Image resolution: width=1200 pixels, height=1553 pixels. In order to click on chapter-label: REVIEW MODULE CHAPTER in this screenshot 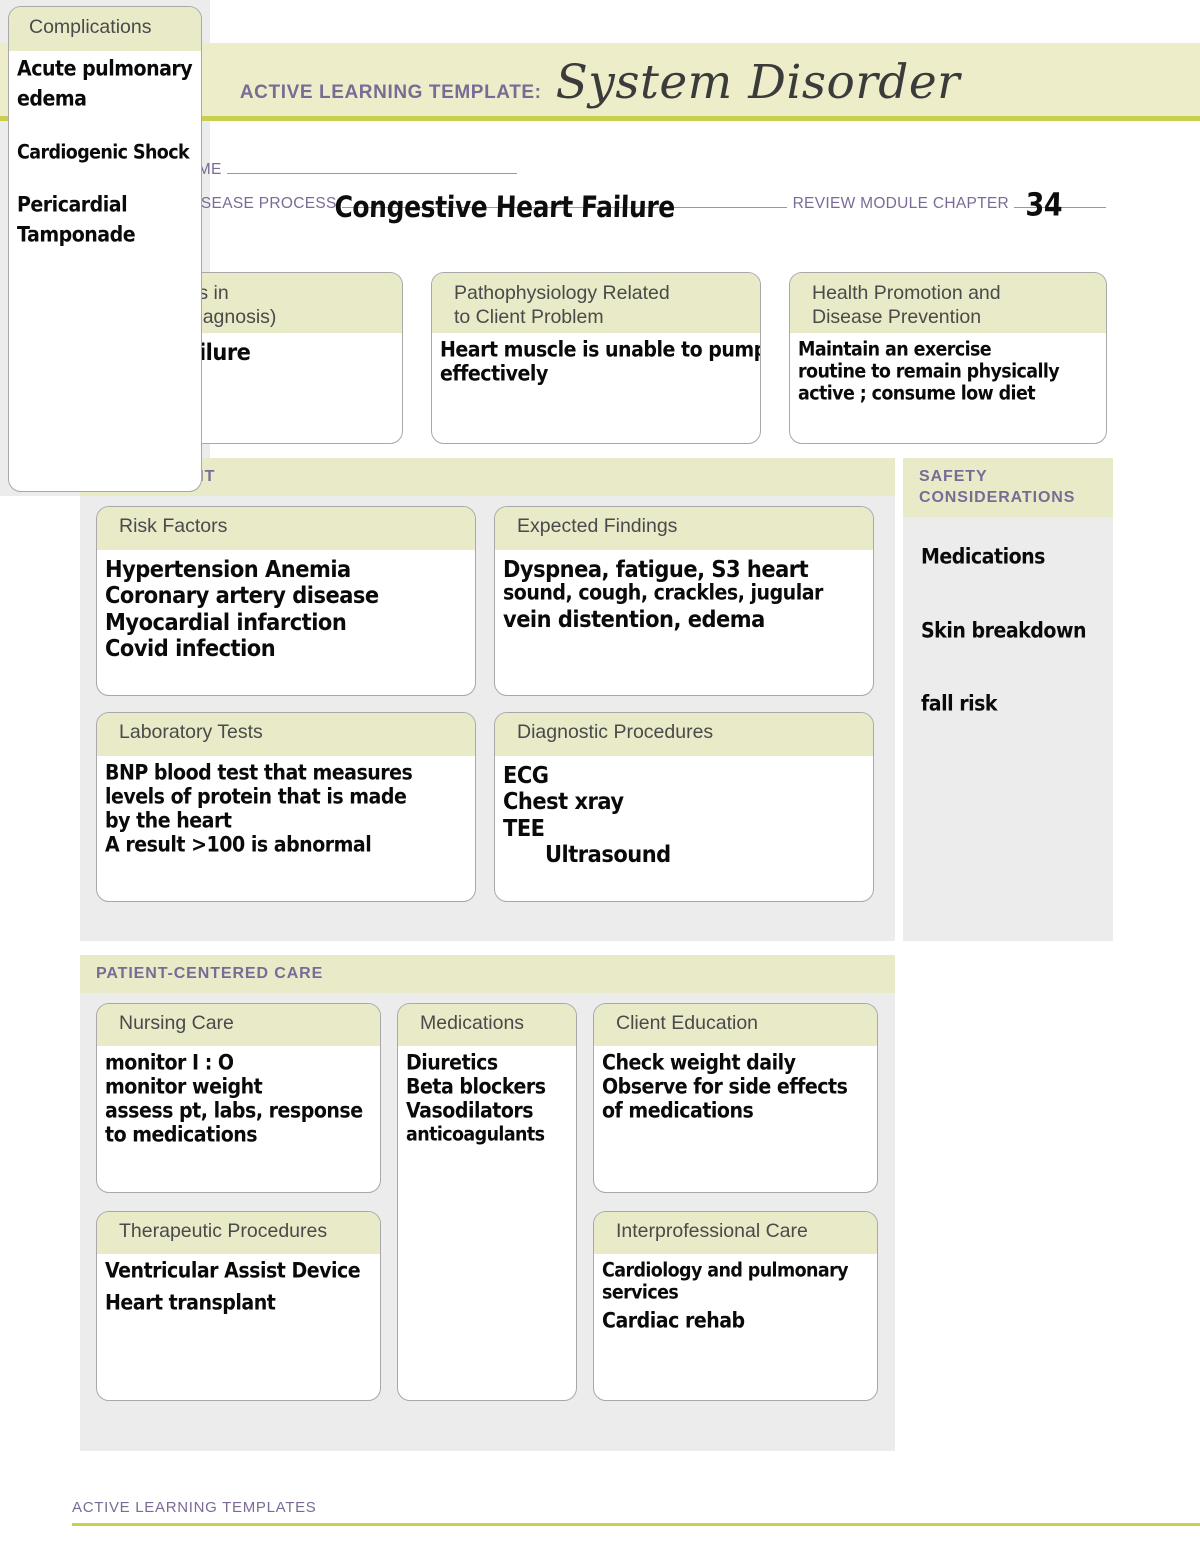, I will do `click(900, 203)`.